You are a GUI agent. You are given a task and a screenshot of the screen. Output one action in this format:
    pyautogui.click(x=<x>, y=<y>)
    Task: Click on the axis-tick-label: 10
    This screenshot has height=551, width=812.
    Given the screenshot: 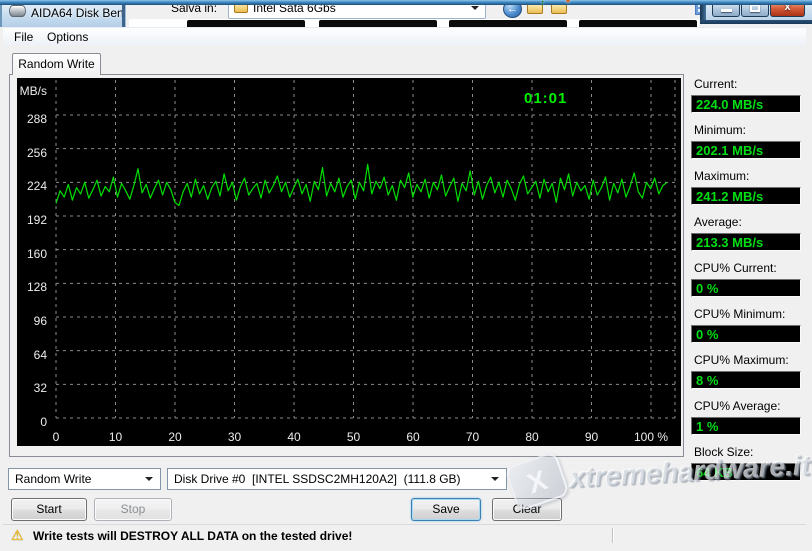 What is the action you would take?
    pyautogui.click(x=115, y=437)
    